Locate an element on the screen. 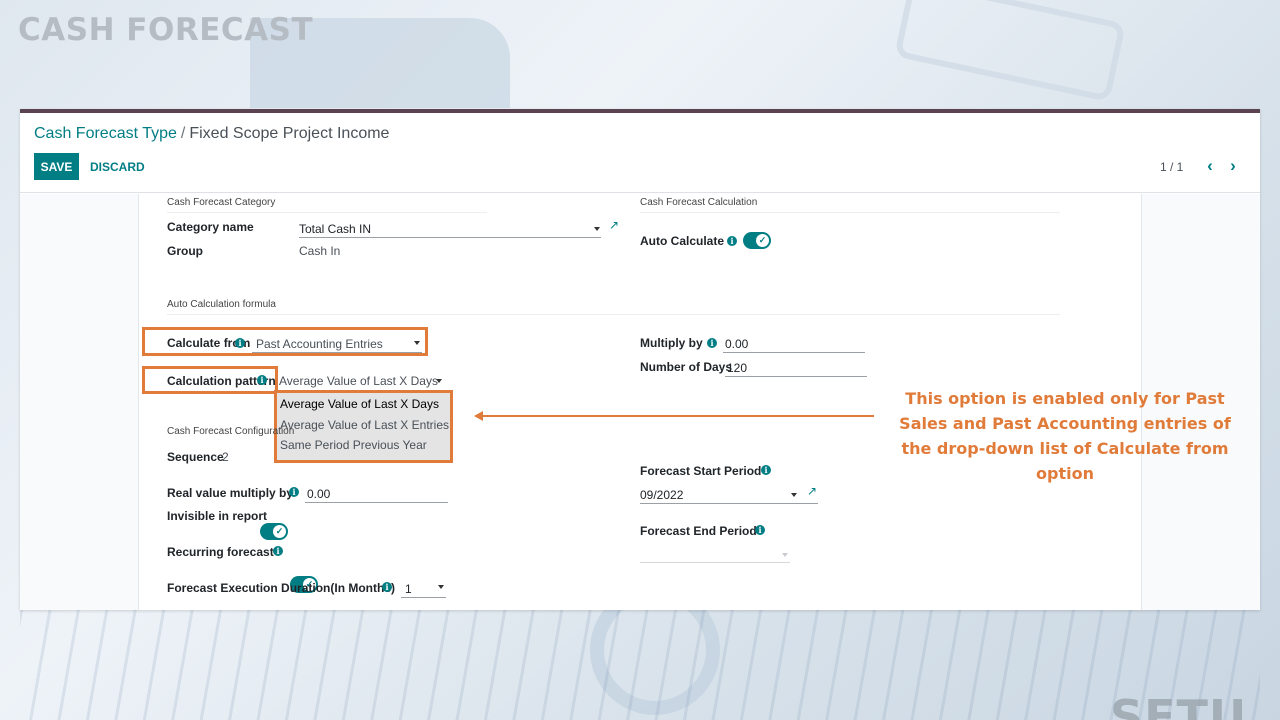 The image size is (1280, 720). calculate-from-select: Past Accounting Entries is located at coordinates (337, 344).